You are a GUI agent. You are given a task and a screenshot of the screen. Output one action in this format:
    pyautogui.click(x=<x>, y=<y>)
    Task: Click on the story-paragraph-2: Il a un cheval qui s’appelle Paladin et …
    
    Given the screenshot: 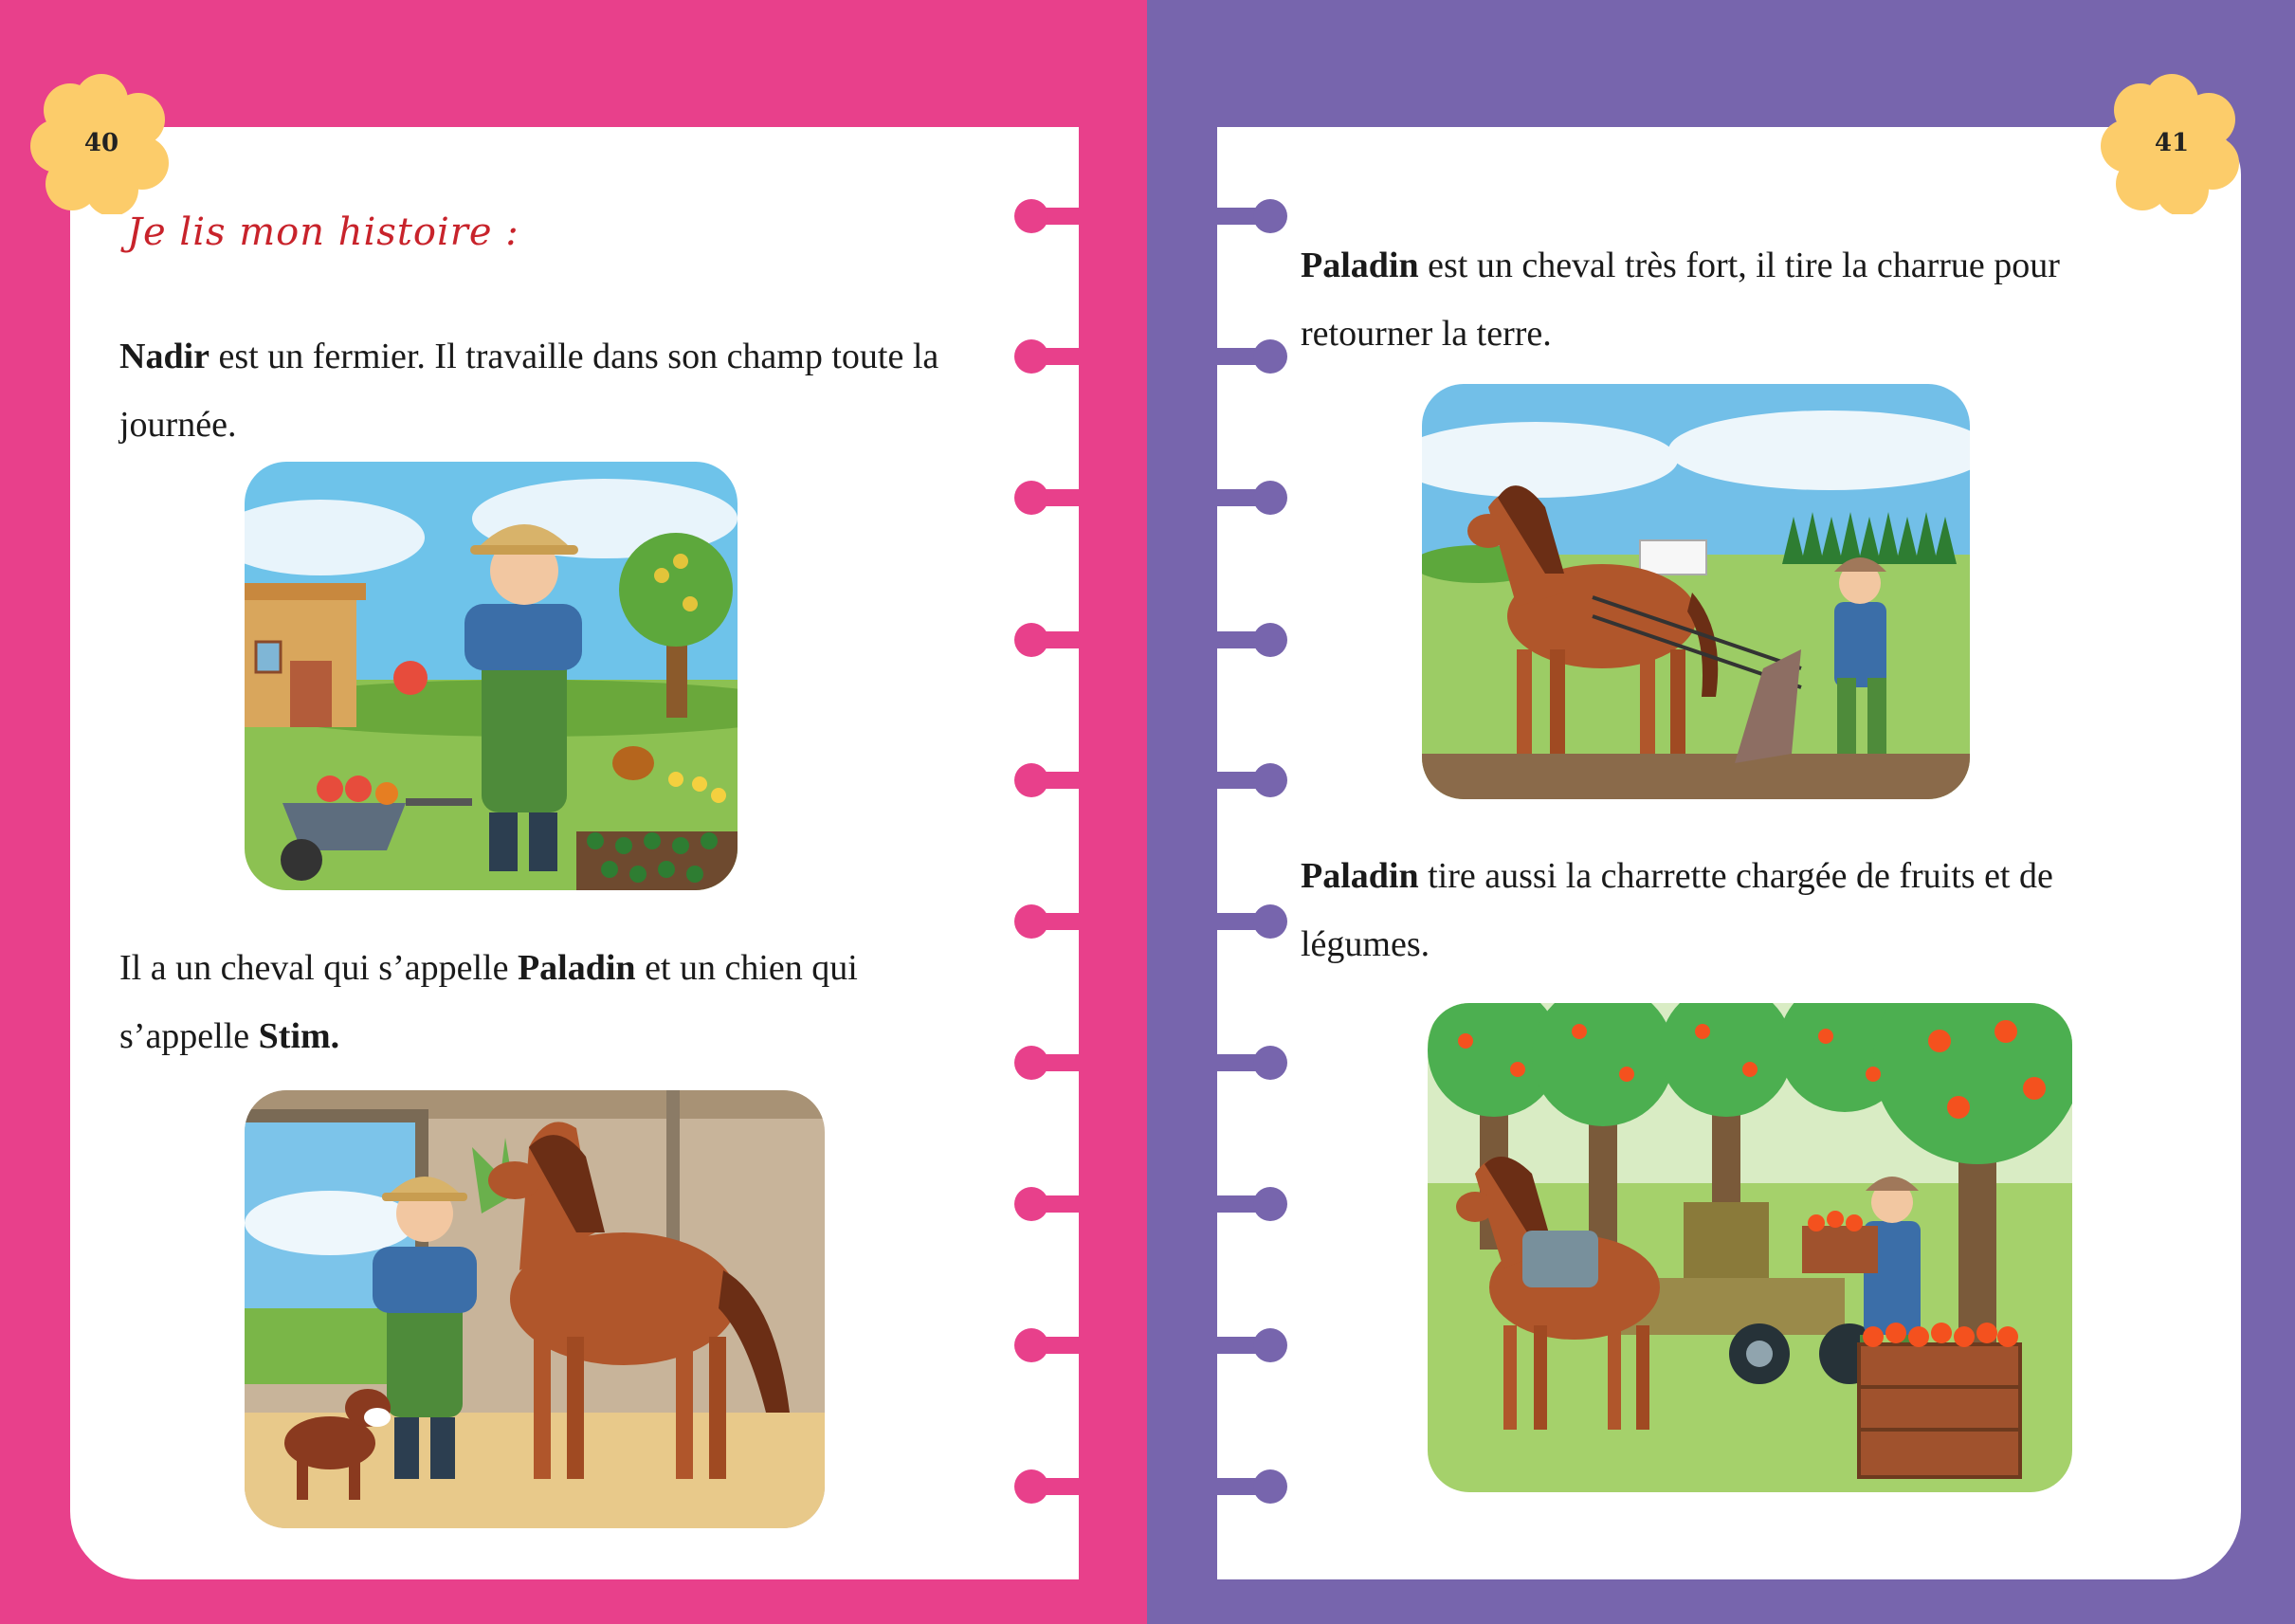 What is the action you would take?
    pyautogui.click(x=593, y=1002)
    